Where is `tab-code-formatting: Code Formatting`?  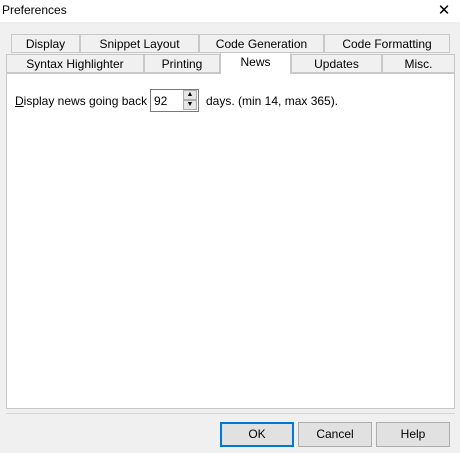
tab-code-formatting: Code Formatting is located at coordinates (387, 43).